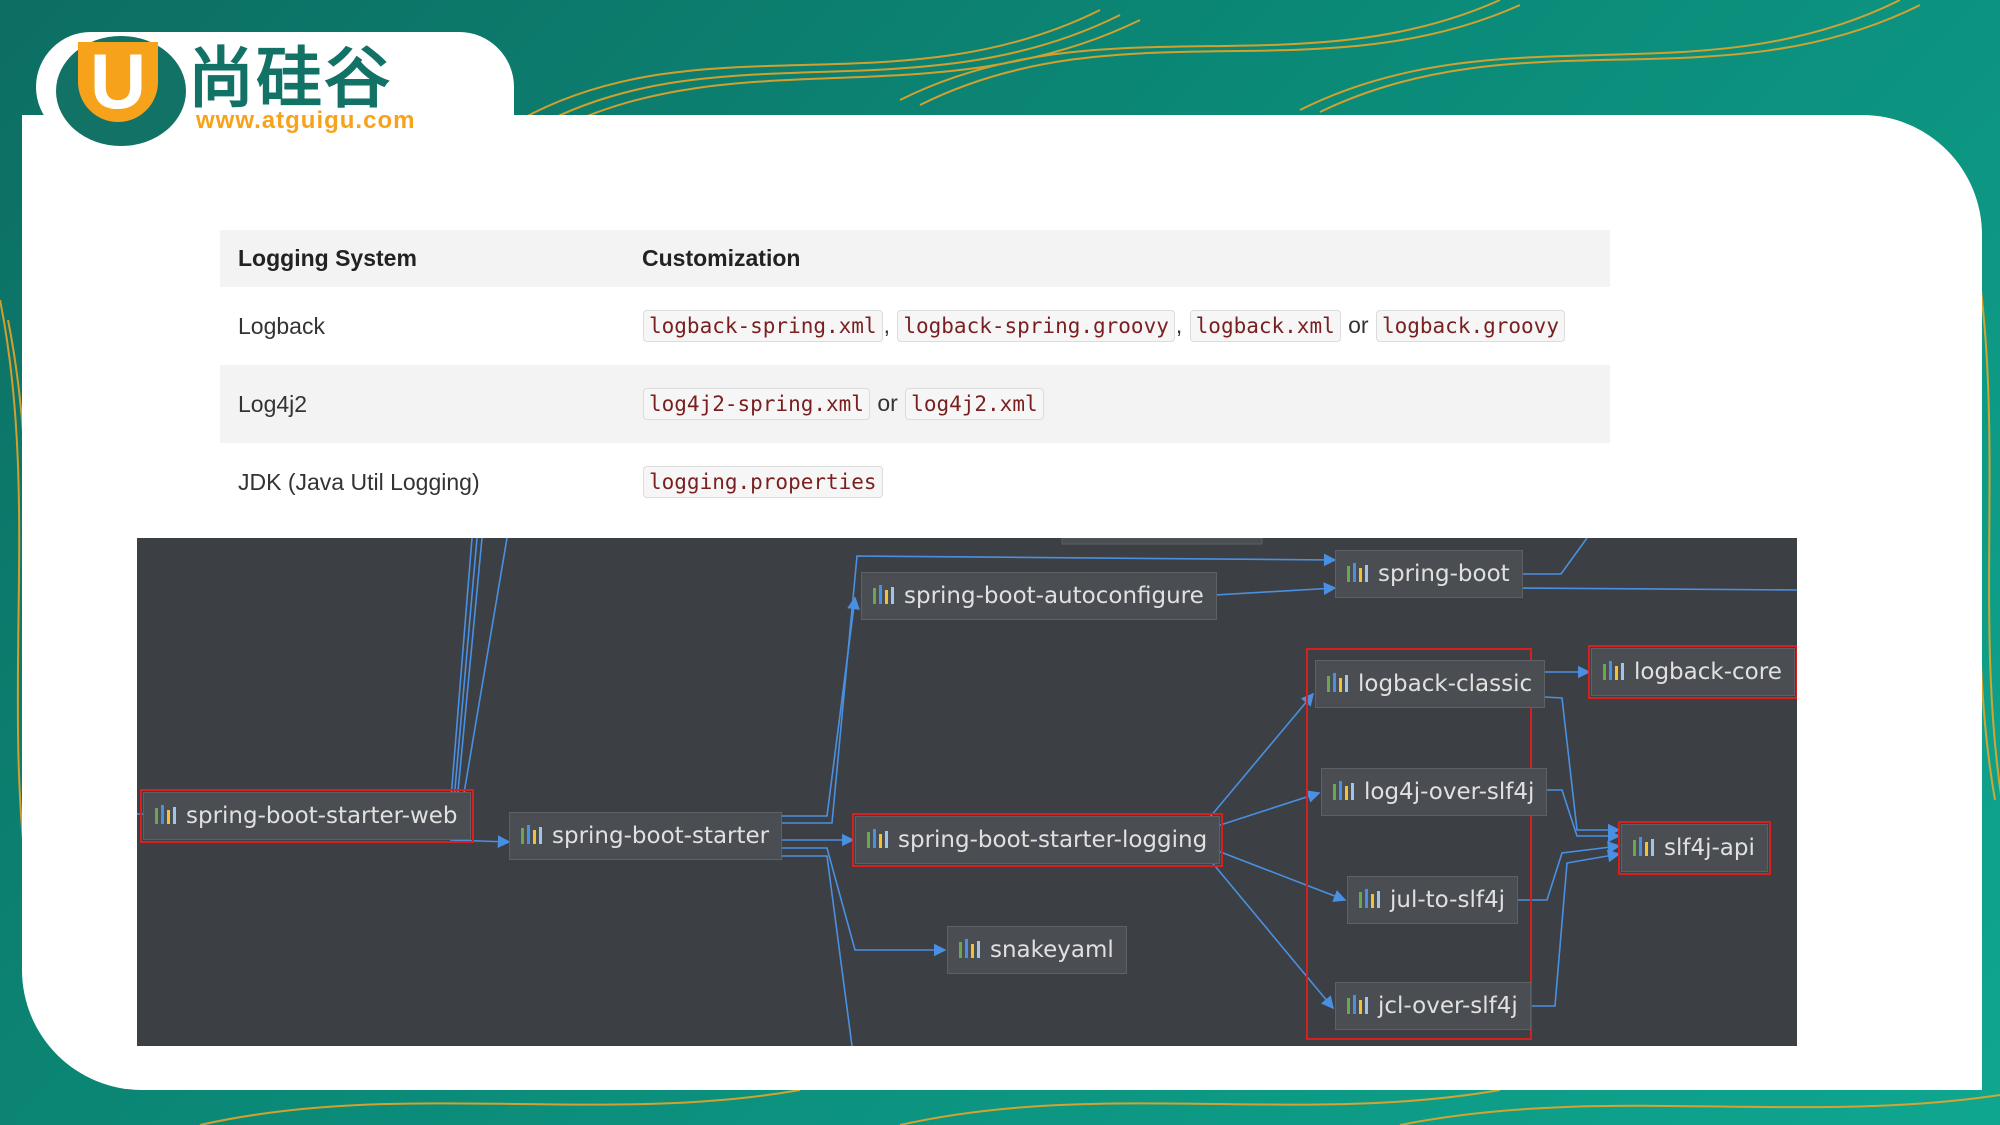 The height and width of the screenshot is (1125, 2000). I want to click on node-label: spring-boot-autoconfigure, so click(1054, 596).